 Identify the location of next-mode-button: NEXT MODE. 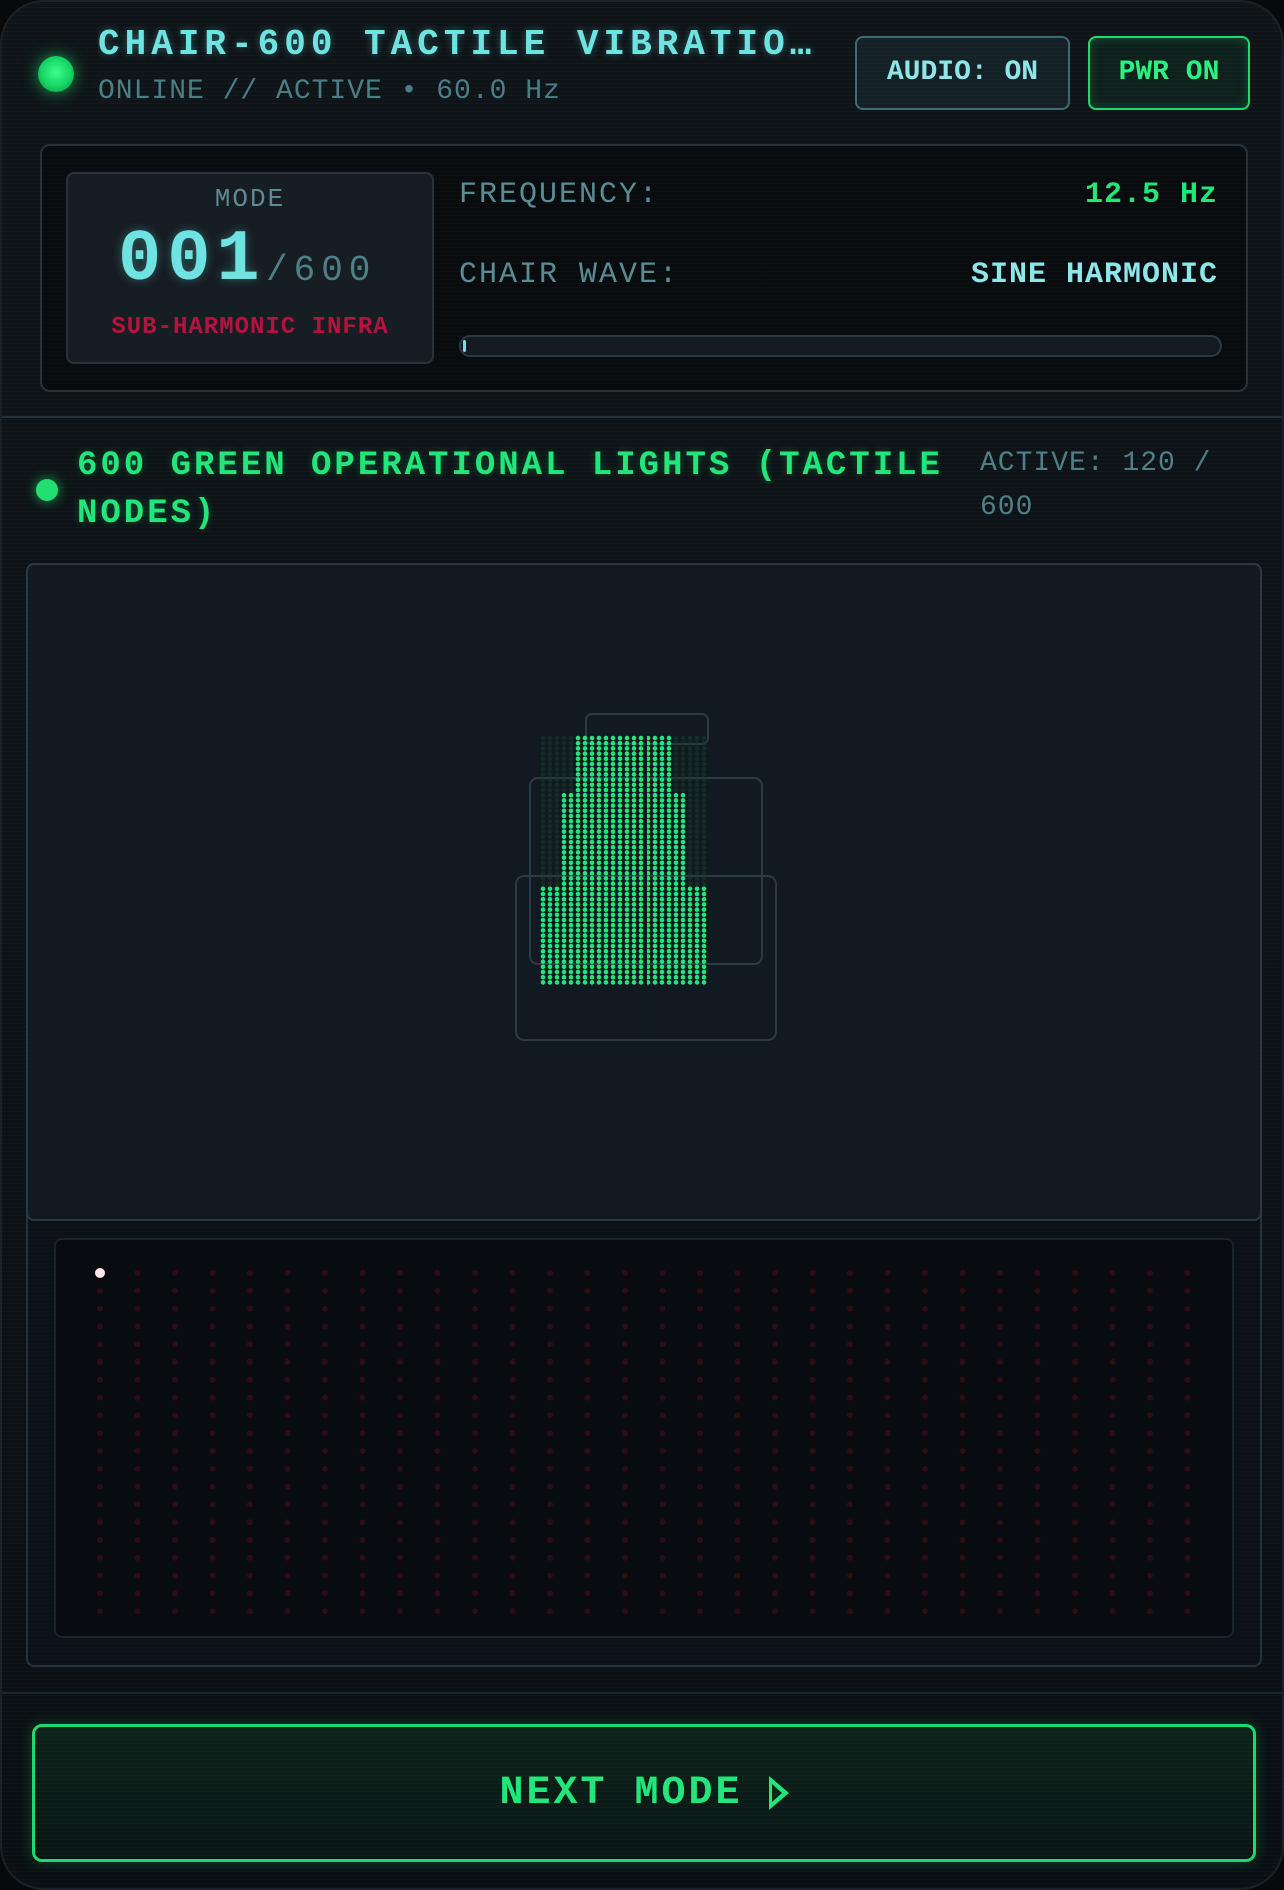
(644, 1793).